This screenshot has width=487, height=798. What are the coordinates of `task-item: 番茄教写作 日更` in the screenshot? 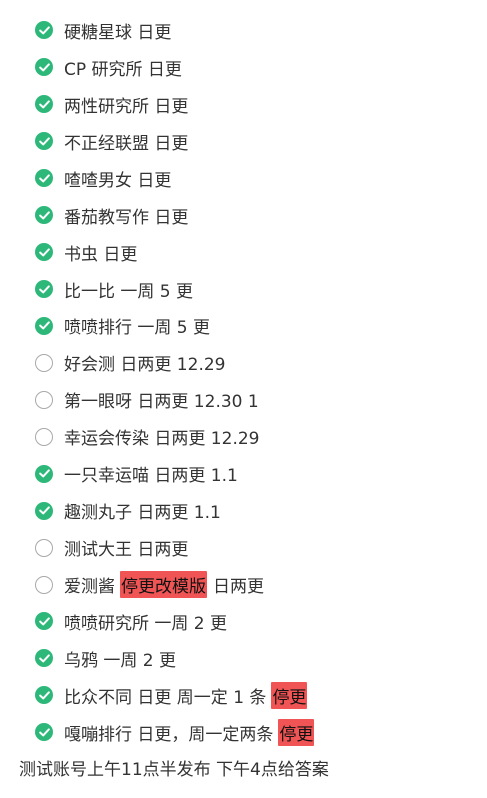 It's located at (255, 215).